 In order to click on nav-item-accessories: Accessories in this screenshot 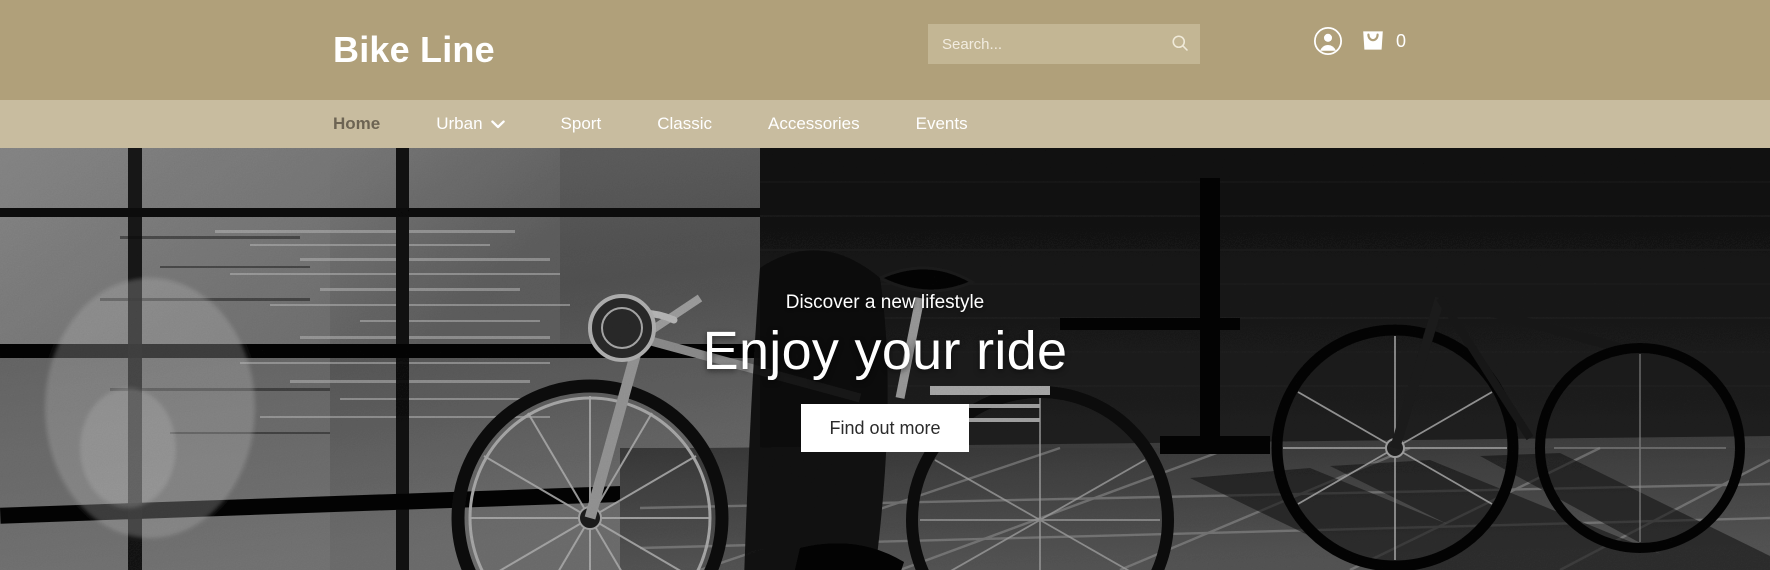, I will do `click(814, 124)`.